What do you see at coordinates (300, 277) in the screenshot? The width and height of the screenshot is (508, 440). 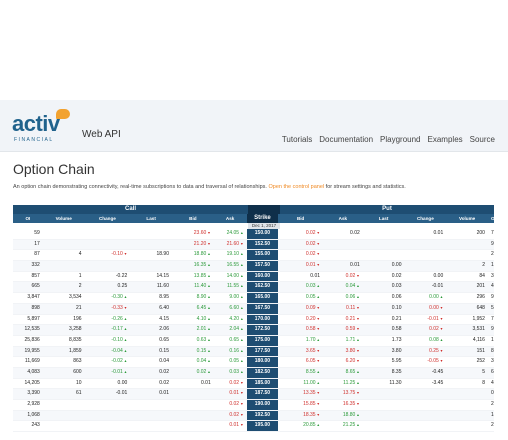 I see `cell-pbid: 0.01` at bounding box center [300, 277].